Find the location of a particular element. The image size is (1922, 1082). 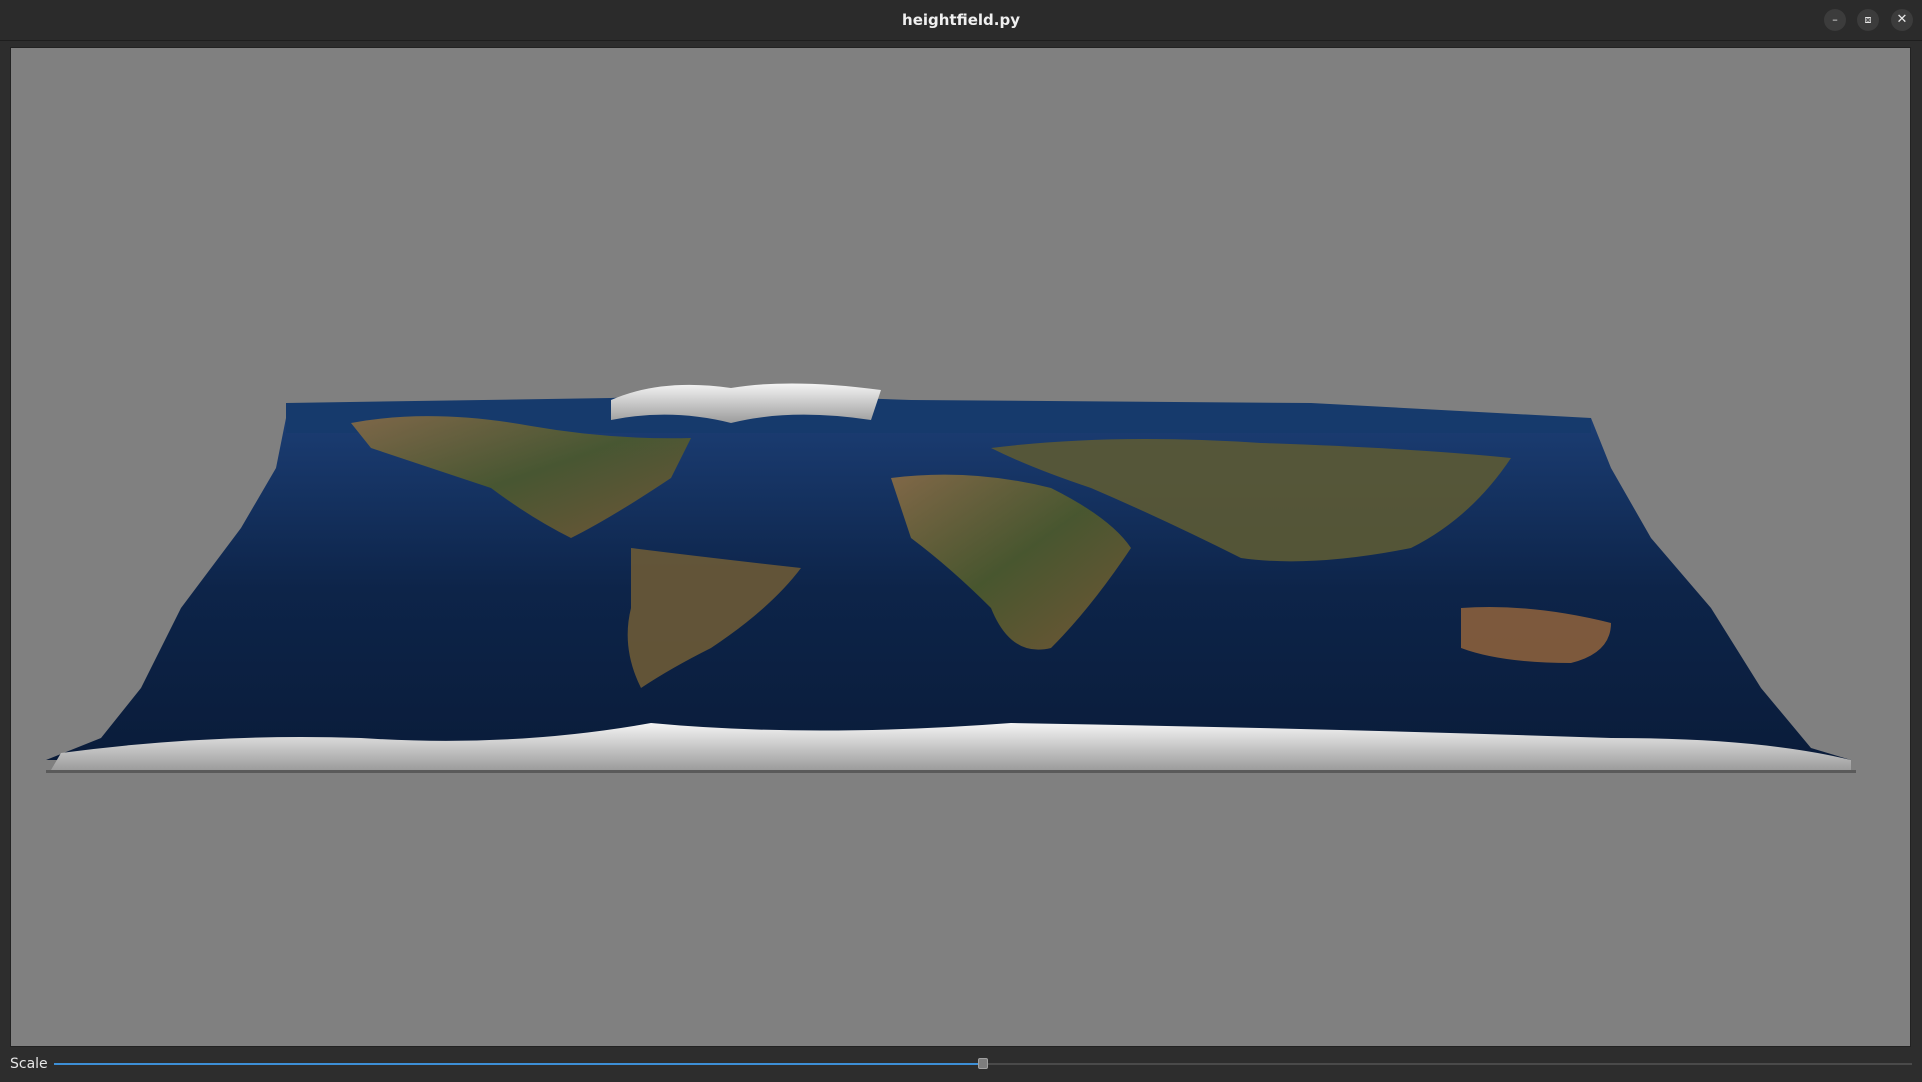

restore-icon: ⧈ is located at coordinates (1868, 19).